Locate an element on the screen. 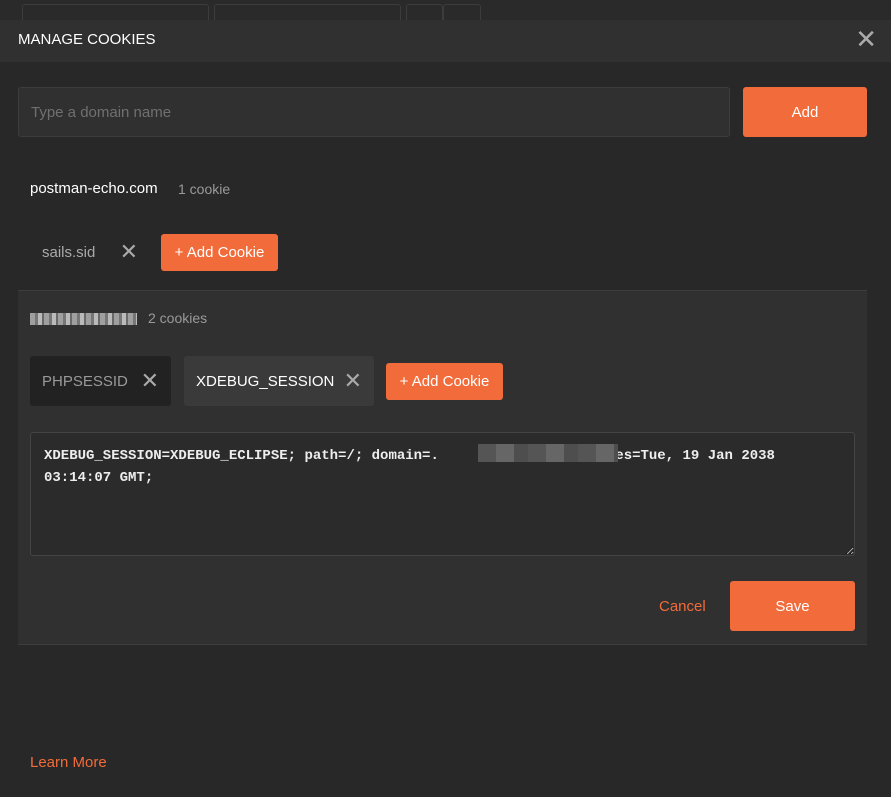 This screenshot has height=797, width=891. cookie-chip-phpsessid: PHPSESSID ✕ is located at coordinates (100, 381).